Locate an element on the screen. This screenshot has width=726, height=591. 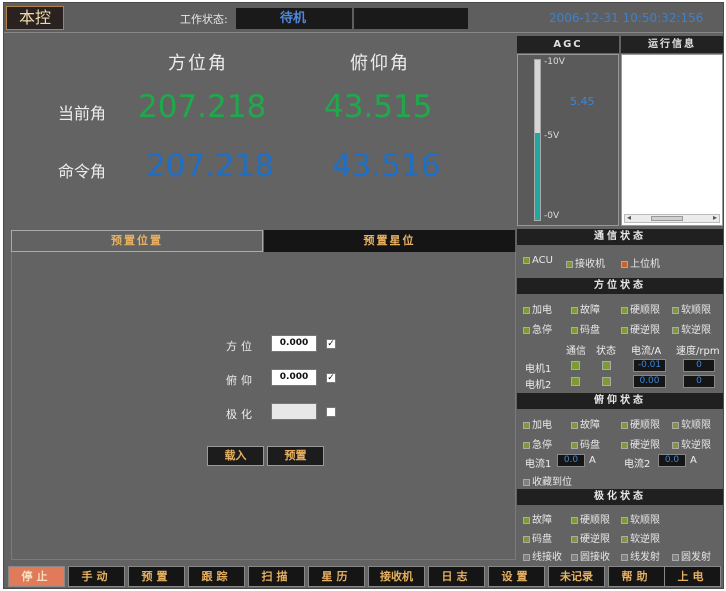
motor1-state-led-icon is located at coordinates (606, 365).